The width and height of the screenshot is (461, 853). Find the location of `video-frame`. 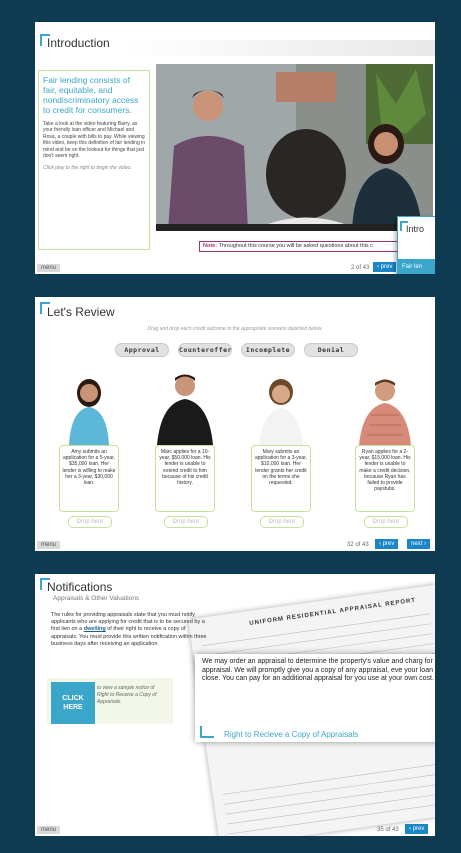

video-frame is located at coordinates (294, 147).